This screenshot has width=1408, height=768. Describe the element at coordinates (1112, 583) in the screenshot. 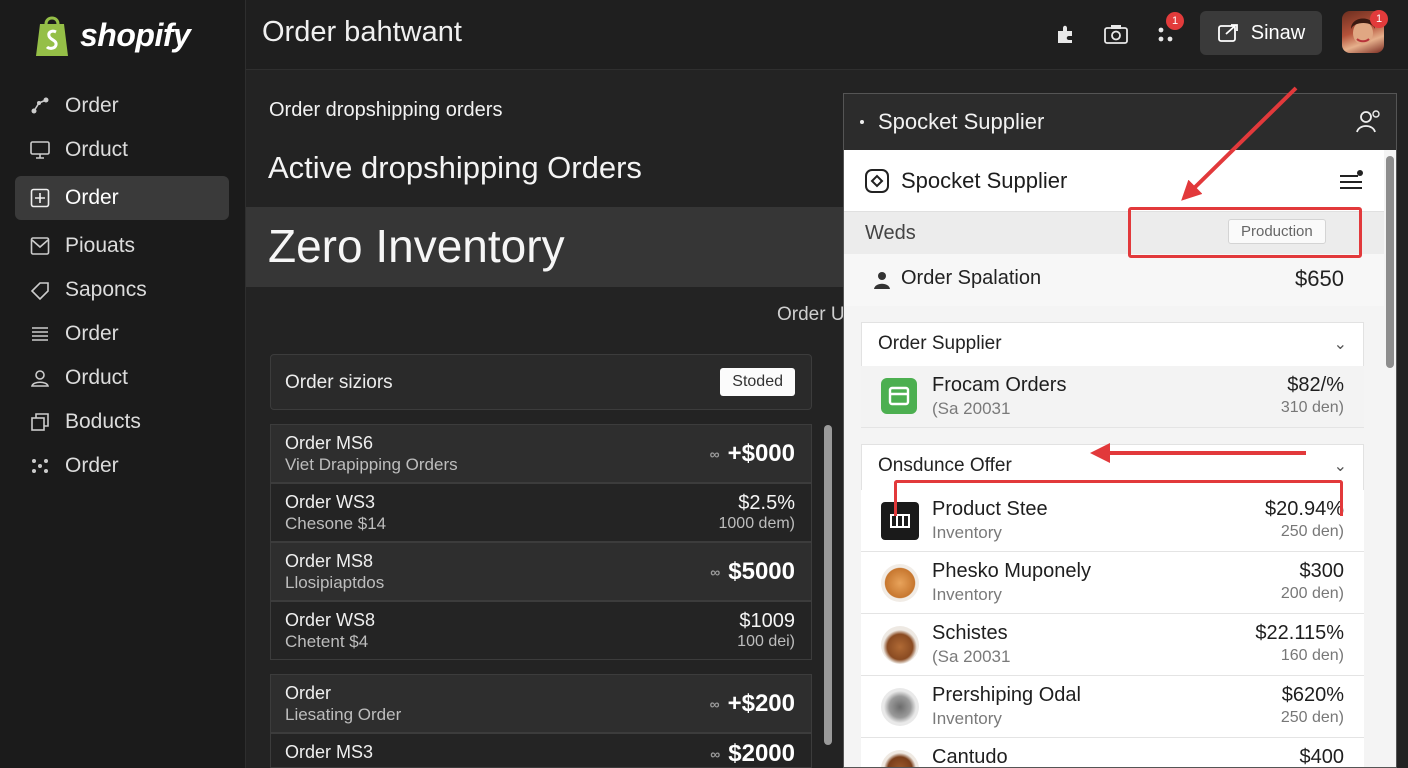

I see `list-item: Phesko Muponely Inventory $300 200 den)` at that location.